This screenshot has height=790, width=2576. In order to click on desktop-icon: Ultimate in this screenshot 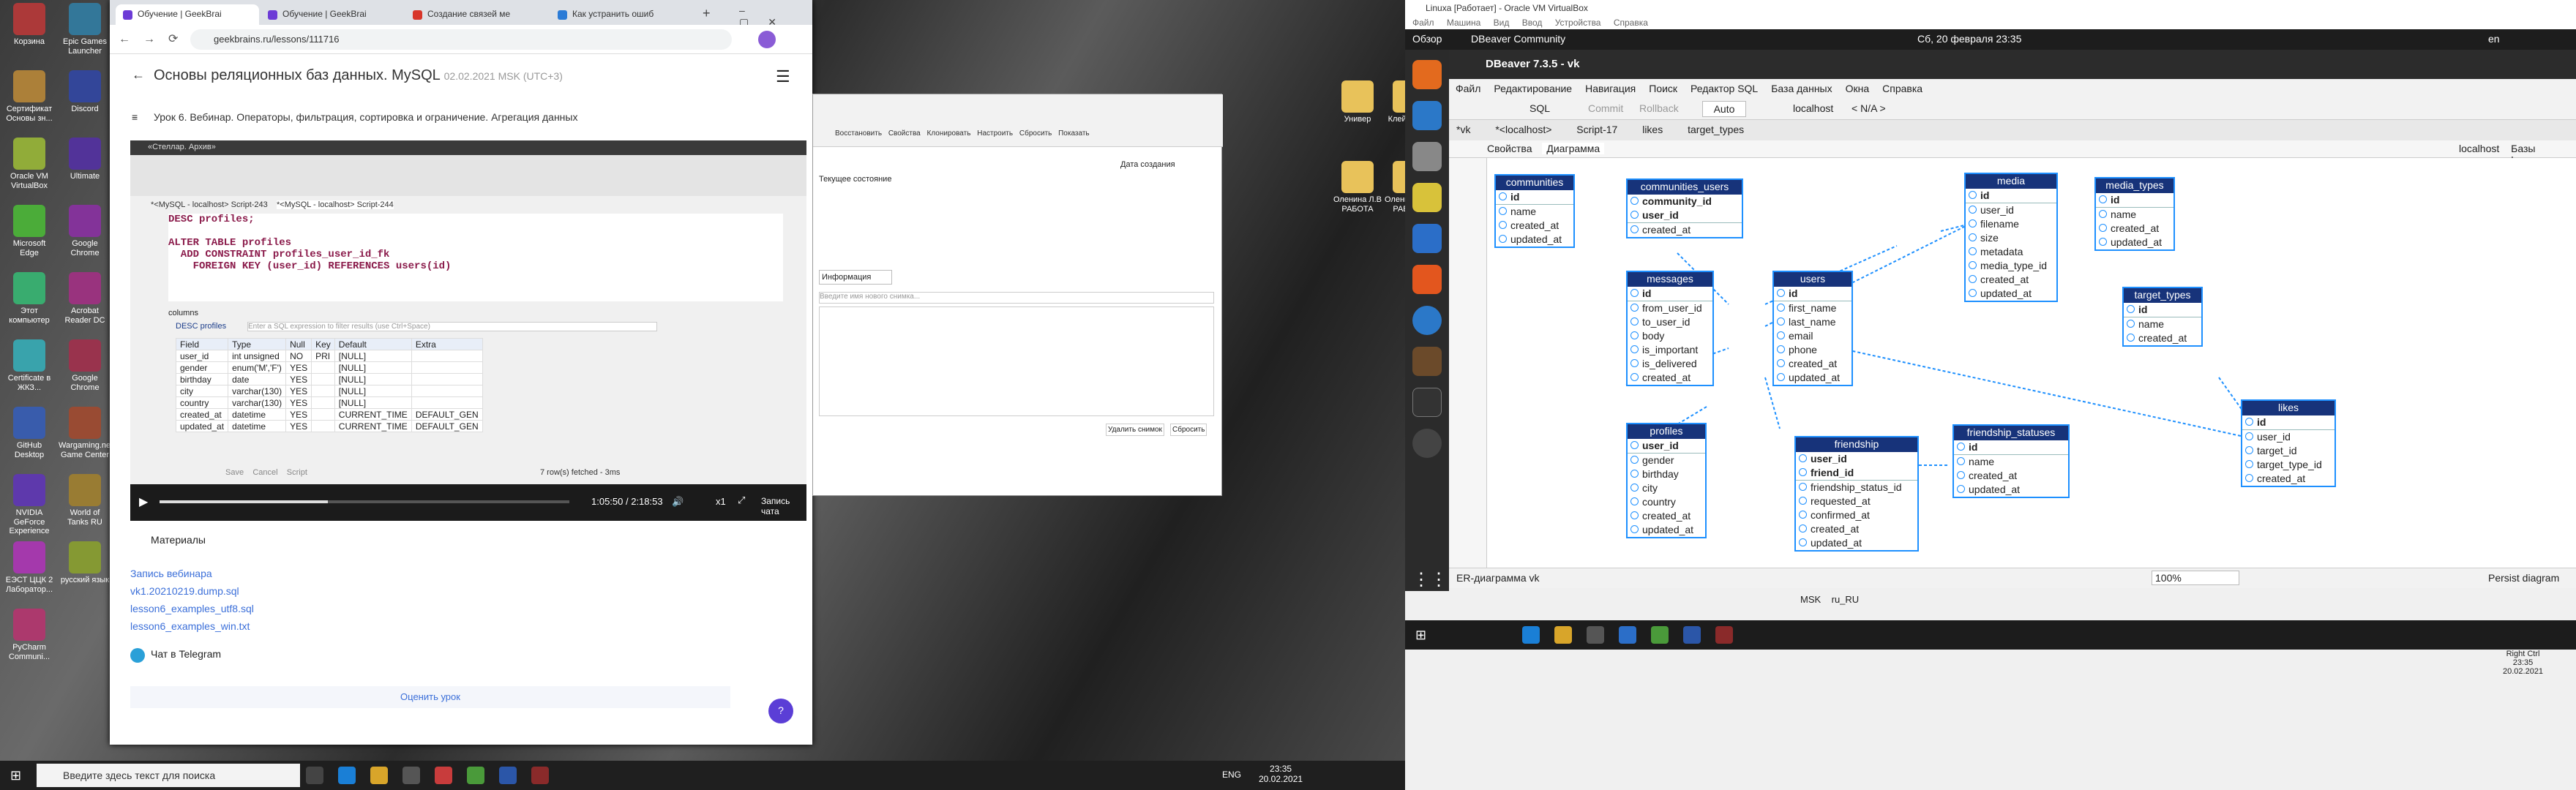, I will do `click(85, 159)`.